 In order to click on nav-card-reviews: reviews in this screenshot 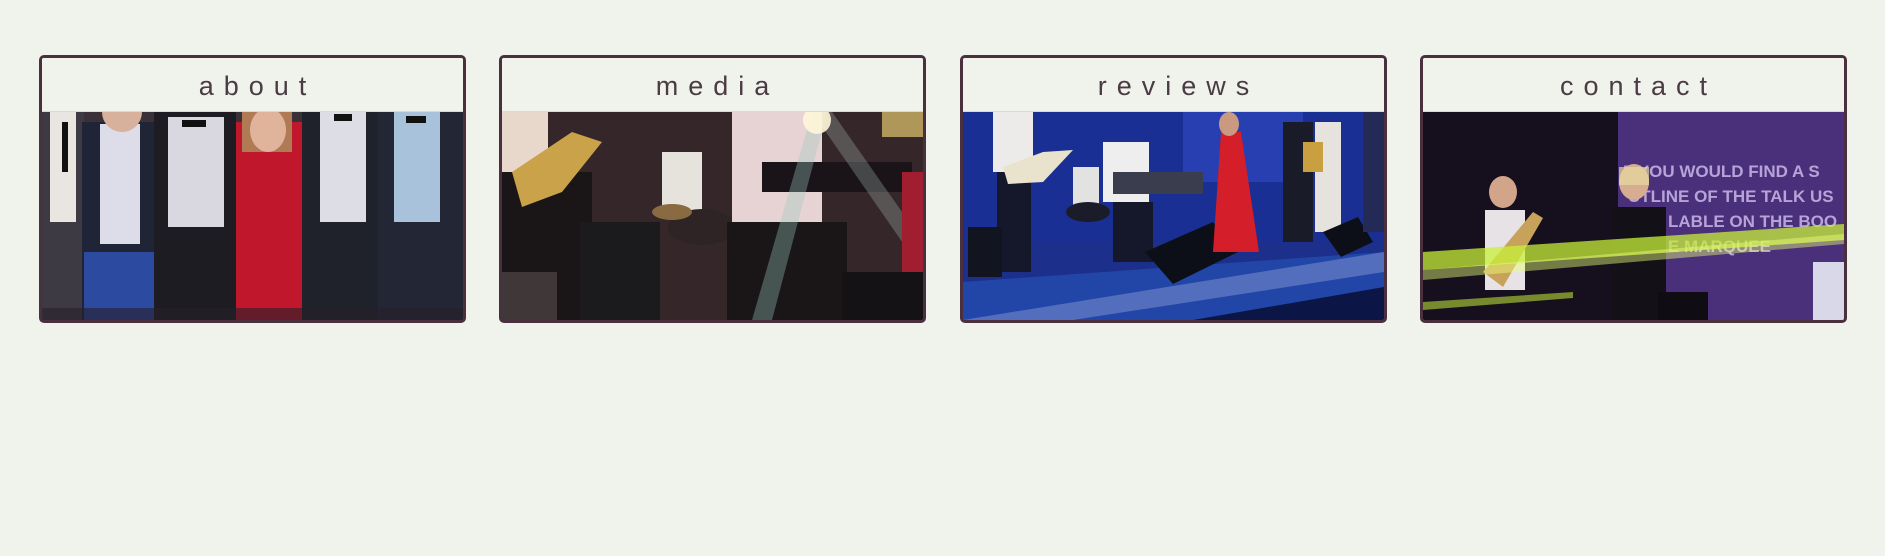, I will do `click(1173, 189)`.